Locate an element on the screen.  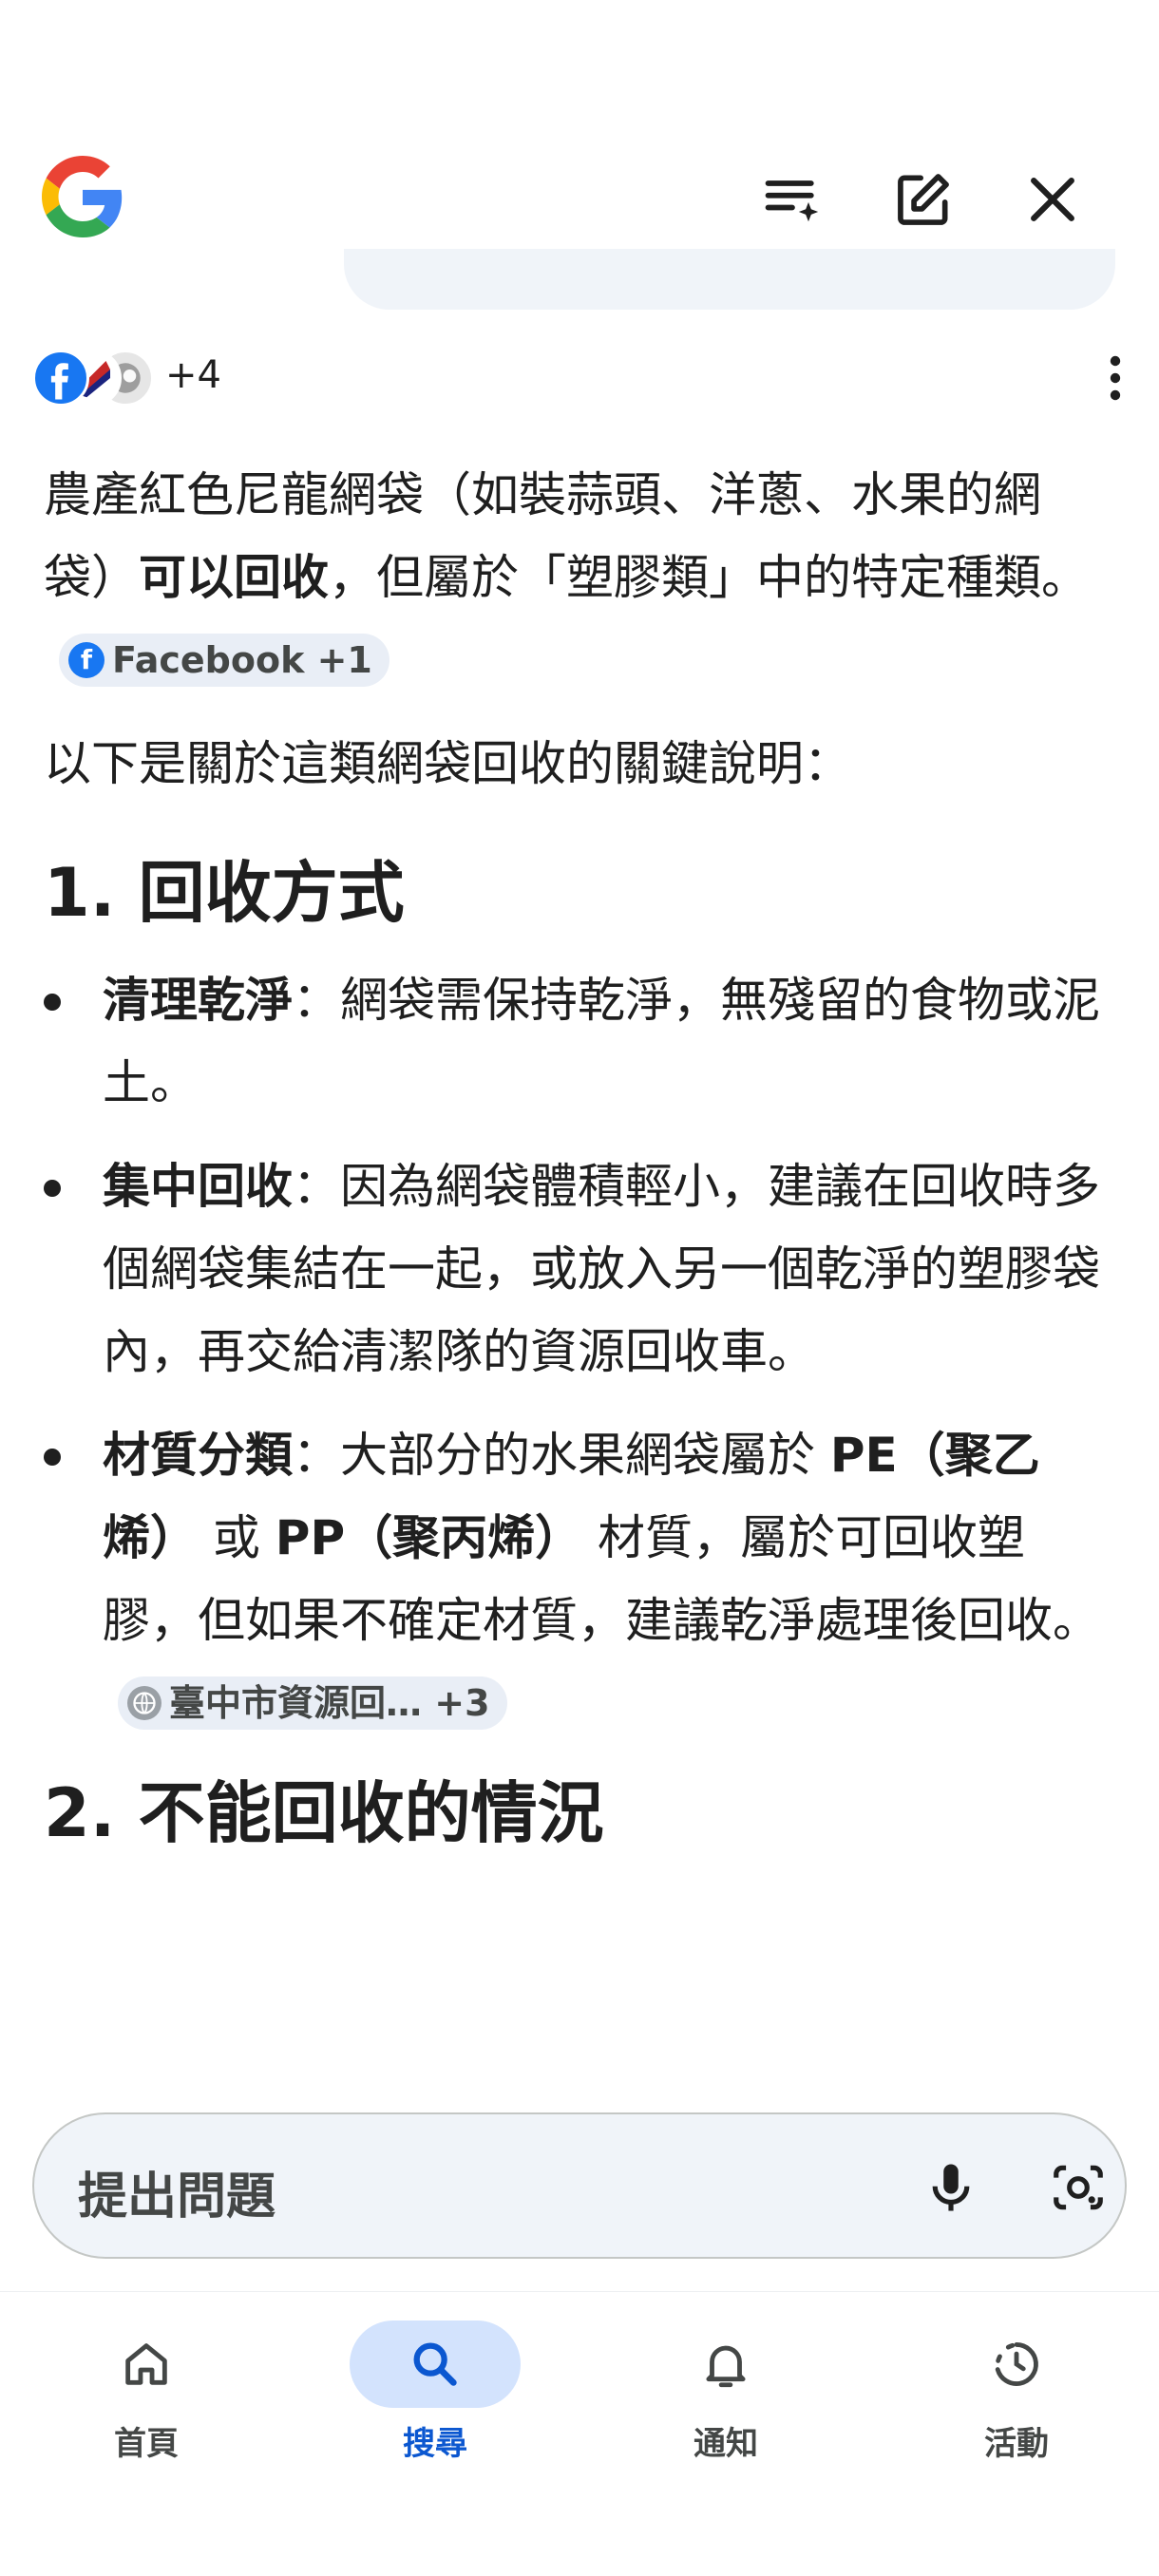
nav-label: 首頁 is located at coordinates (146, 2444).